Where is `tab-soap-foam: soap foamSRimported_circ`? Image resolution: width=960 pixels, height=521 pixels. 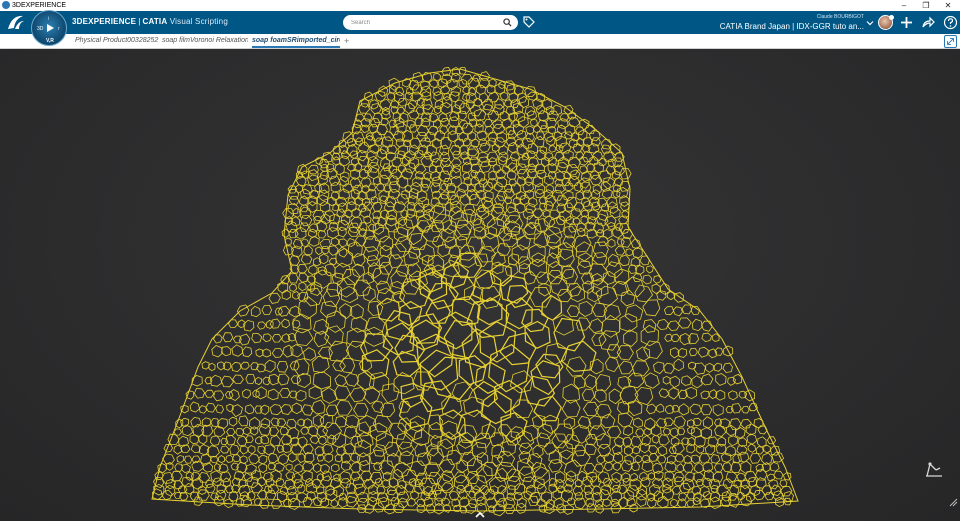
tab-soap-foam: soap foamSRimported_circ is located at coordinates (296, 42).